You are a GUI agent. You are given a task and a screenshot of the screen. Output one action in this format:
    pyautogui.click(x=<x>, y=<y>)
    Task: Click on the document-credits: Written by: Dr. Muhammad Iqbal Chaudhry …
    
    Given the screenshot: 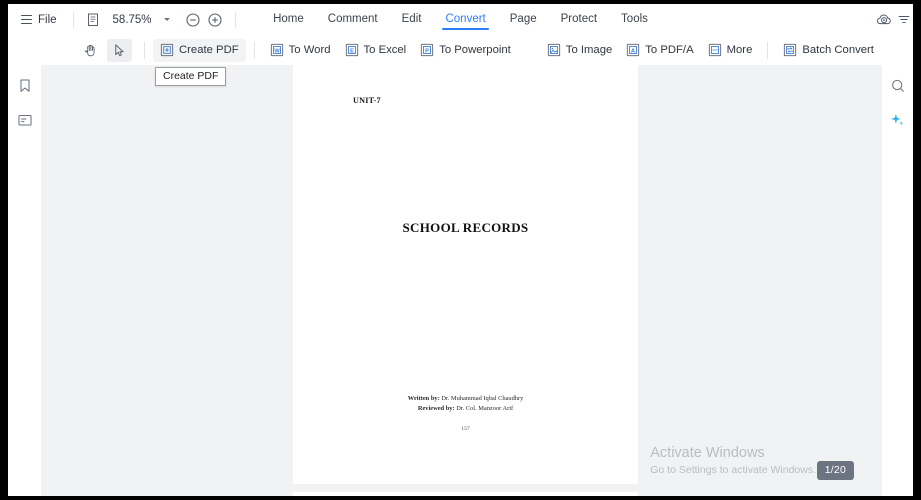 What is the action you would take?
    pyautogui.click(x=465, y=404)
    